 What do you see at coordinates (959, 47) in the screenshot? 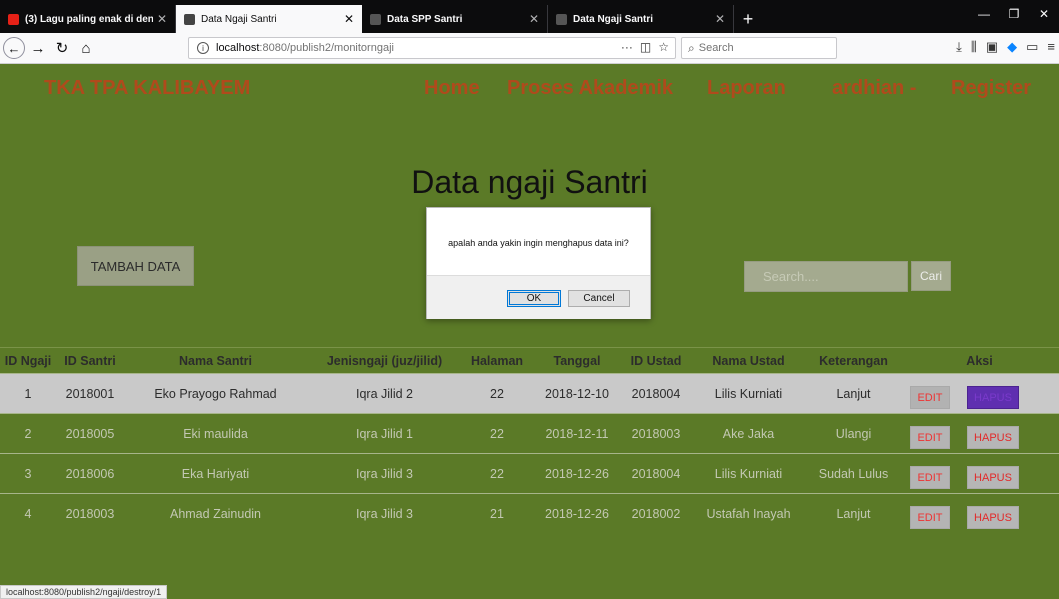
I see `download-icon: ⤓` at bounding box center [959, 47].